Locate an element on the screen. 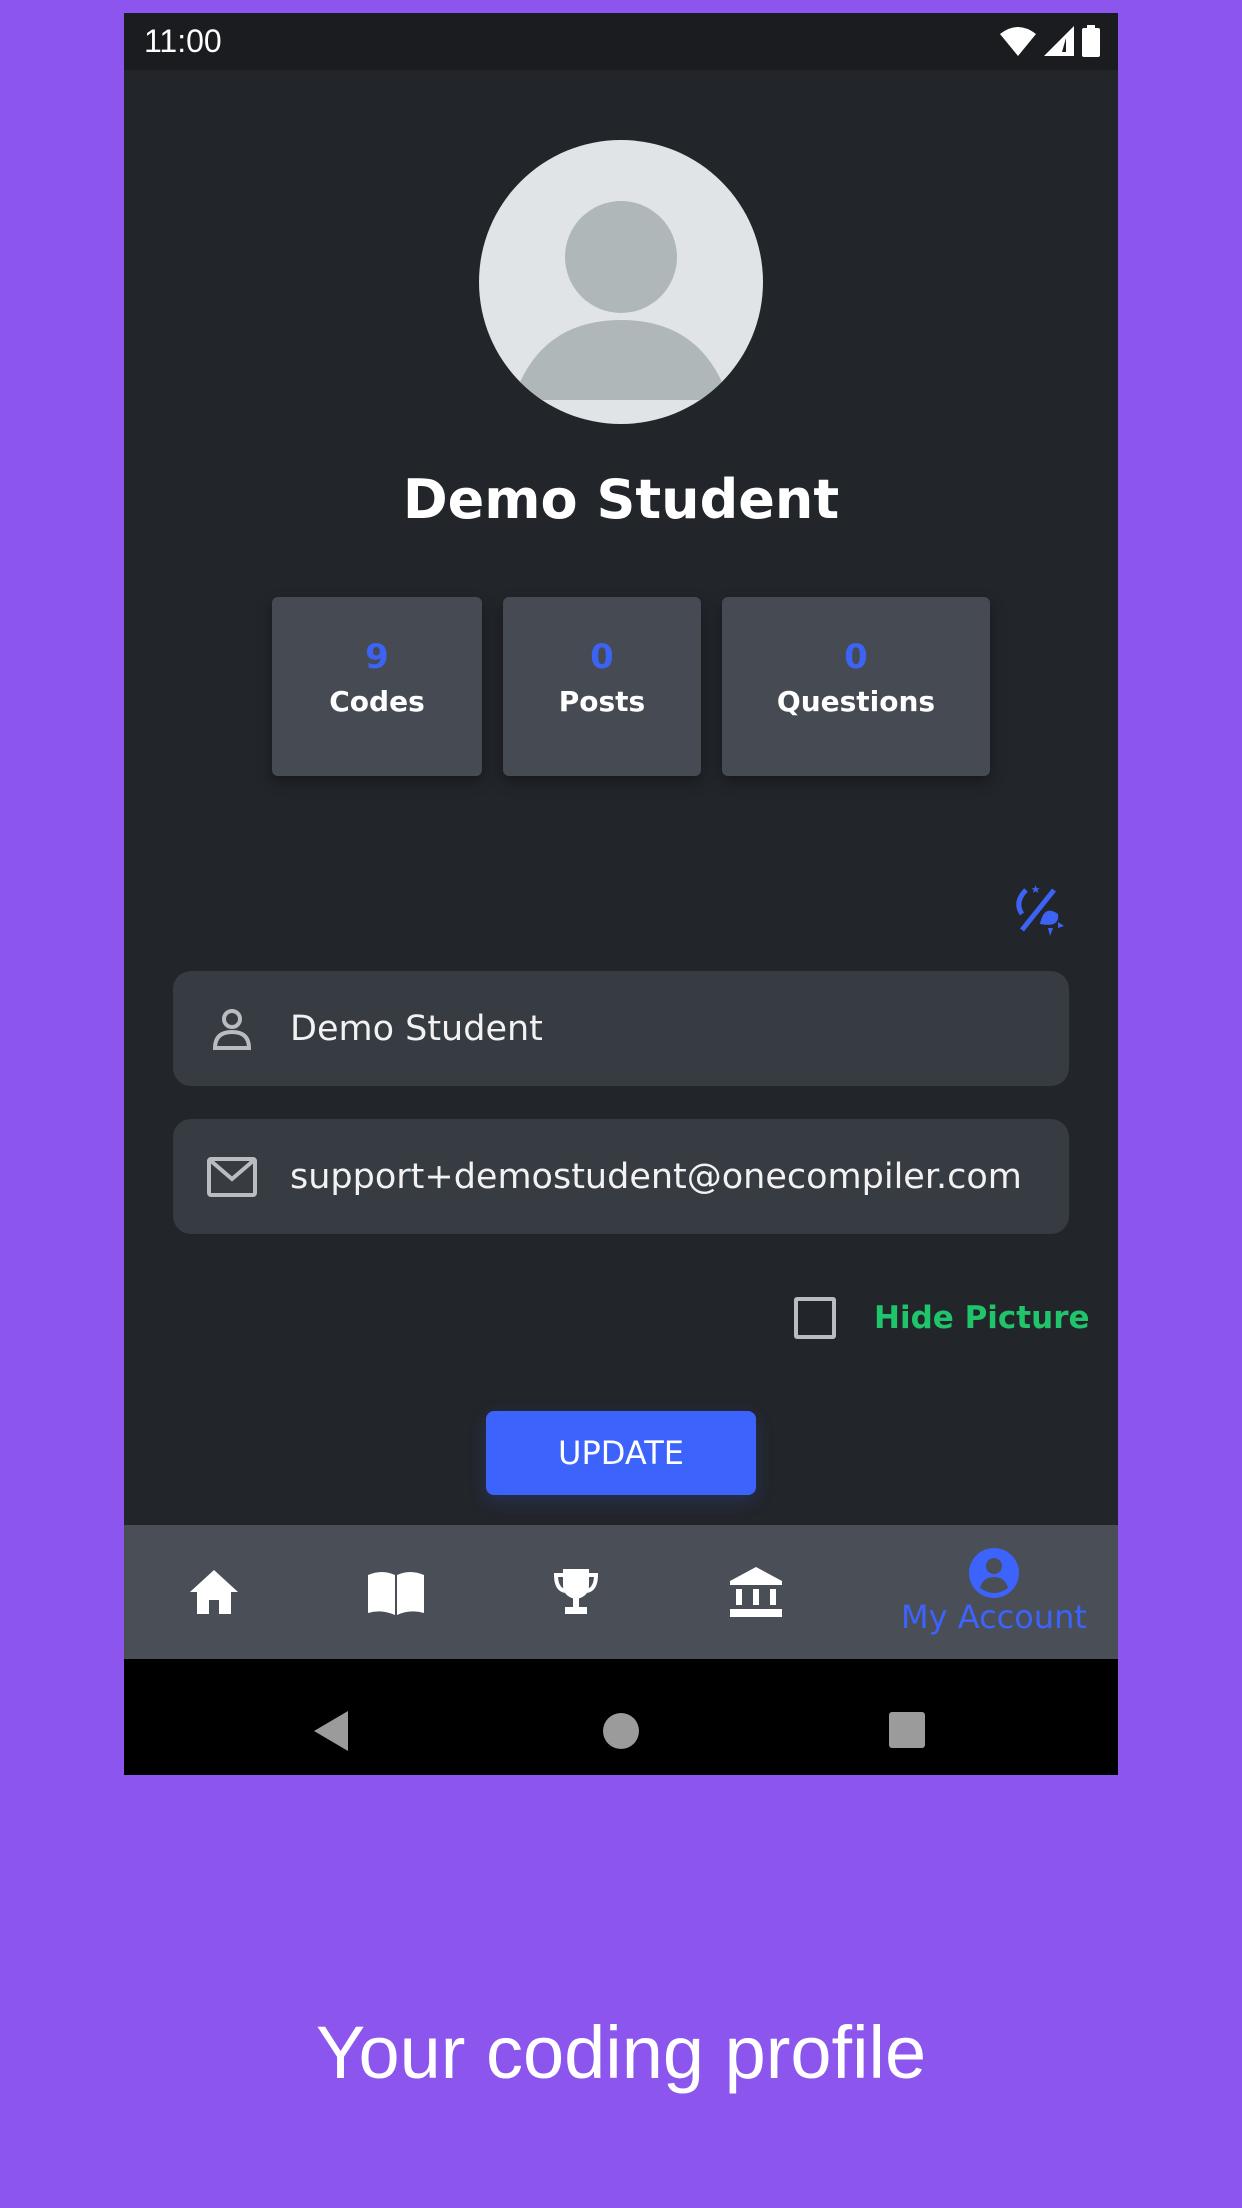 This screenshot has width=1242, height=2208. back-icon is located at coordinates (331, 1731).